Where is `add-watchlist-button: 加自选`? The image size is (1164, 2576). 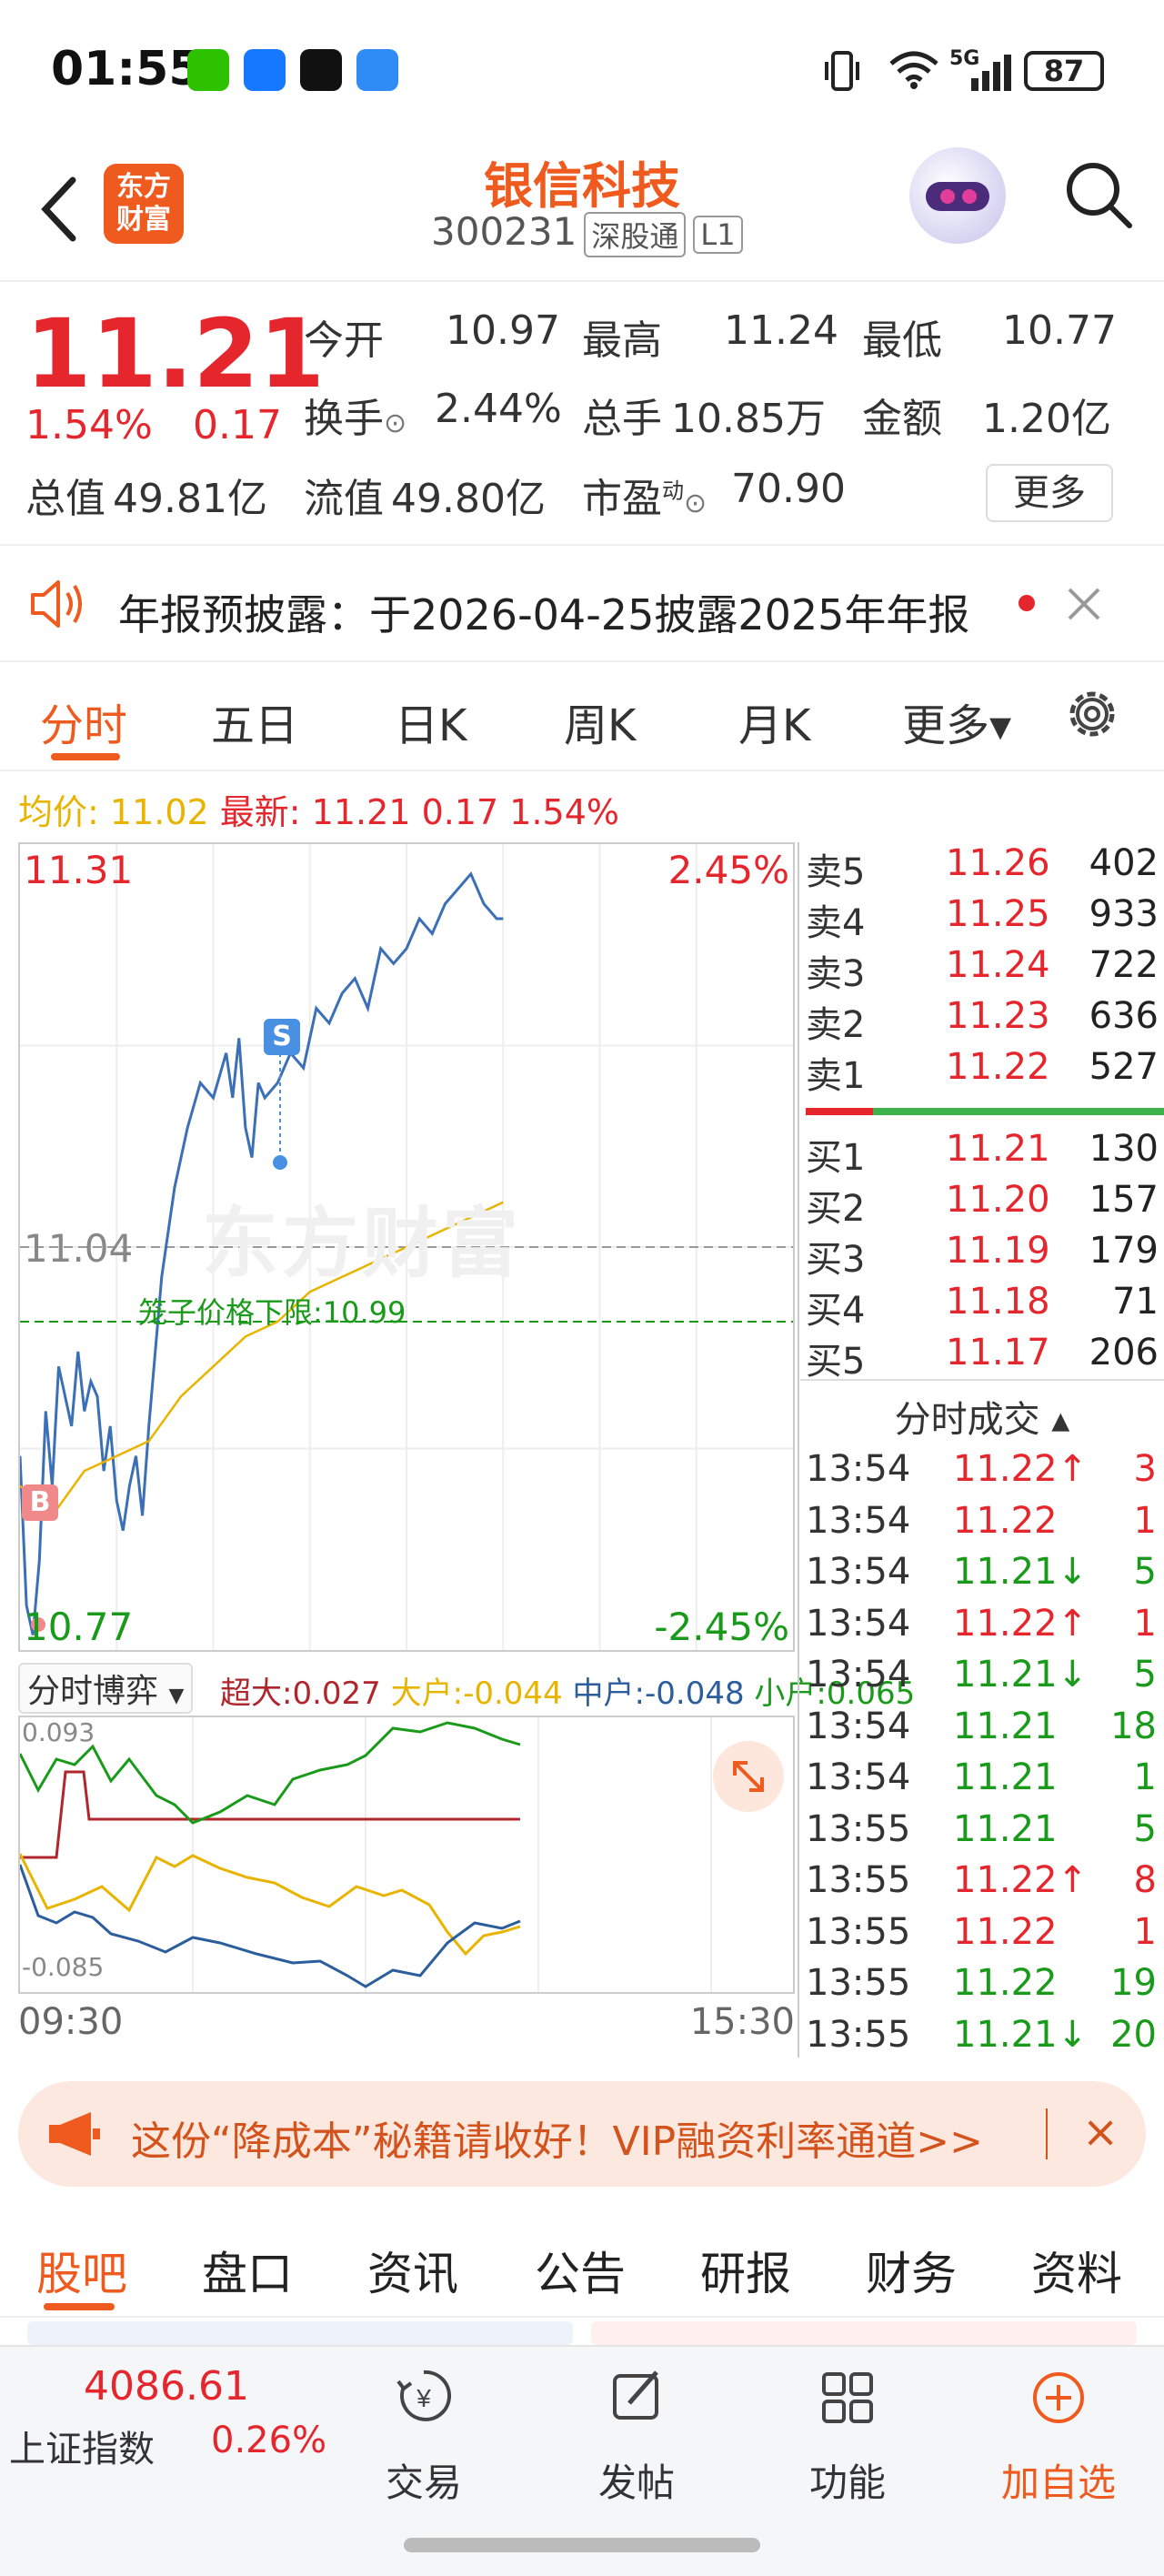 add-watchlist-button: 加自选 is located at coordinates (1059, 2438).